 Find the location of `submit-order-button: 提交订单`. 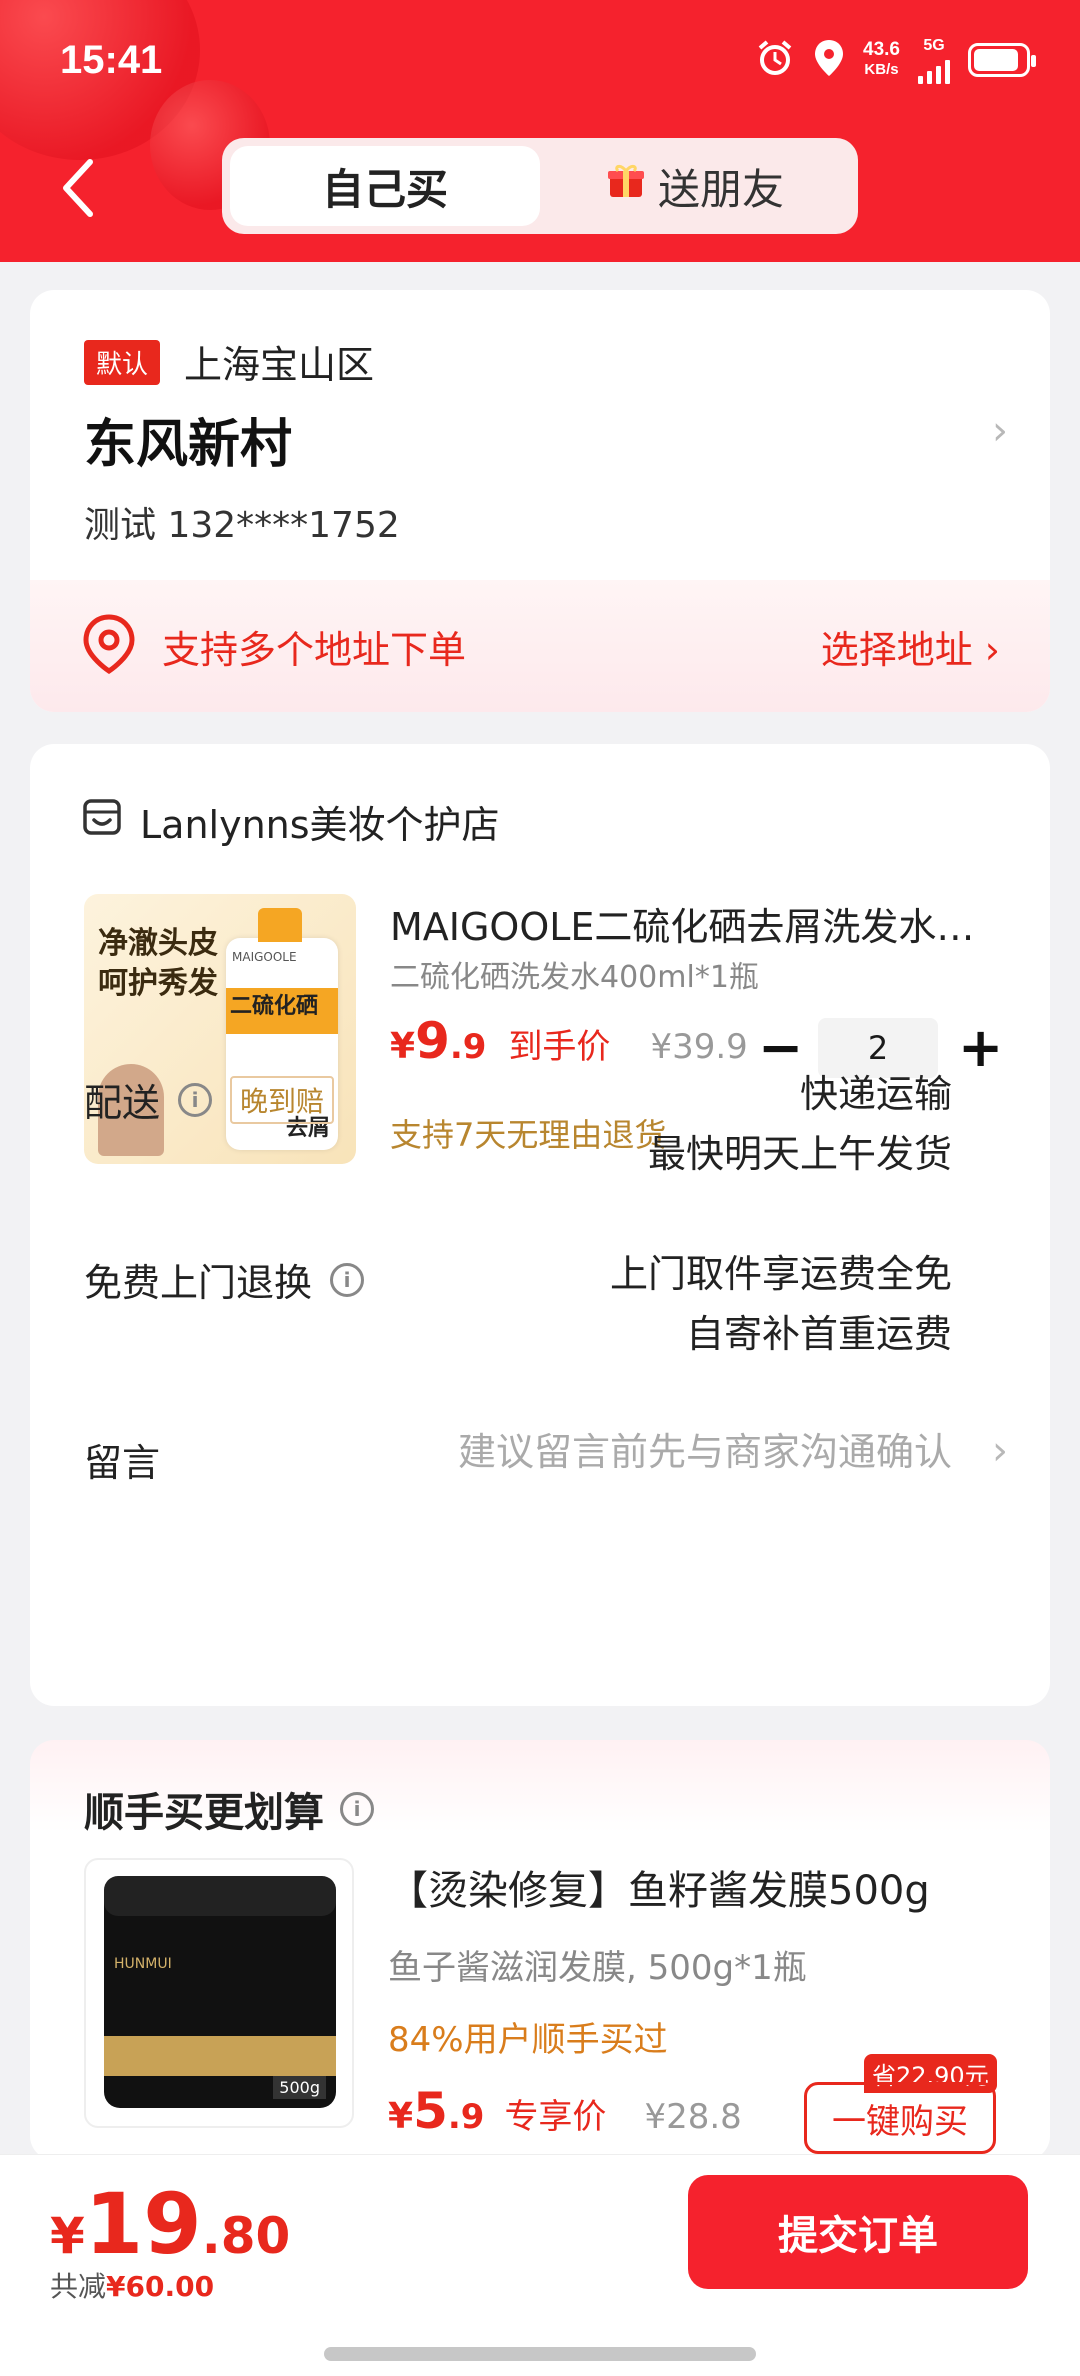

submit-order-button: 提交订单 is located at coordinates (858, 2232).